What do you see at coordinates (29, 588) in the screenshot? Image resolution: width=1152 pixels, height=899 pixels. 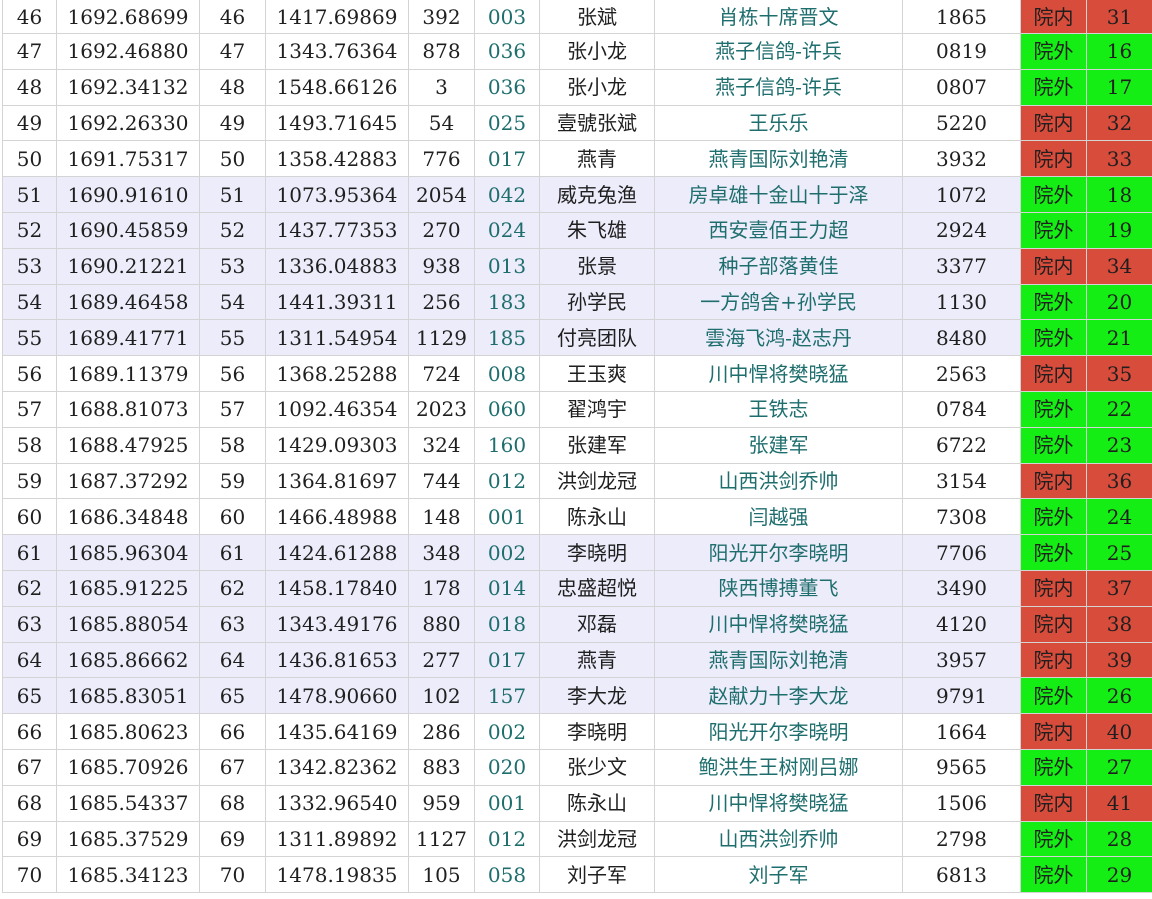 I see `rank-cell: 62` at bounding box center [29, 588].